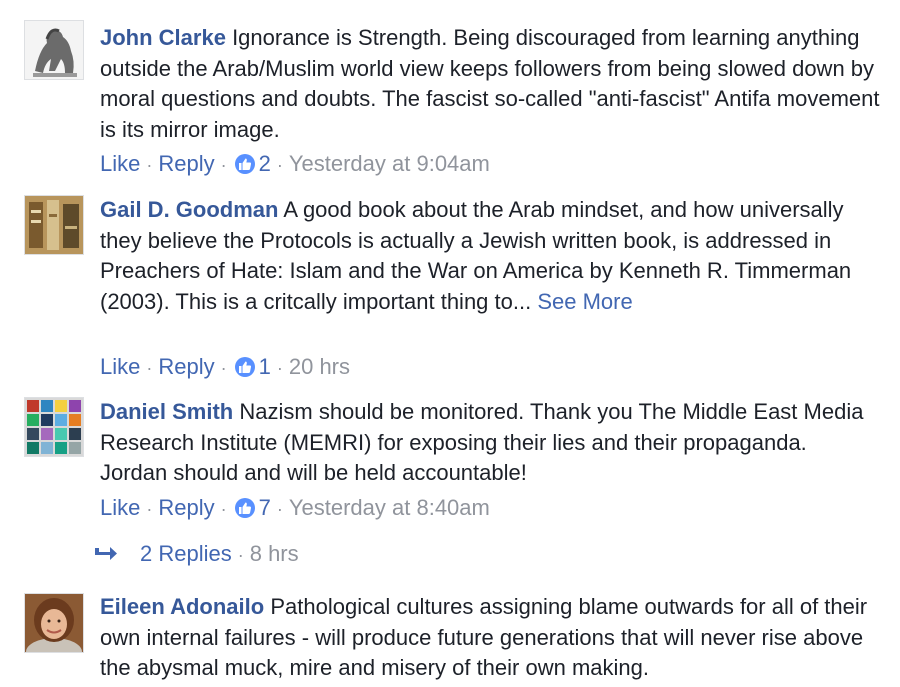 The width and height of the screenshot is (900, 687). I want to click on reply-arrow-icon, so click(107, 556).